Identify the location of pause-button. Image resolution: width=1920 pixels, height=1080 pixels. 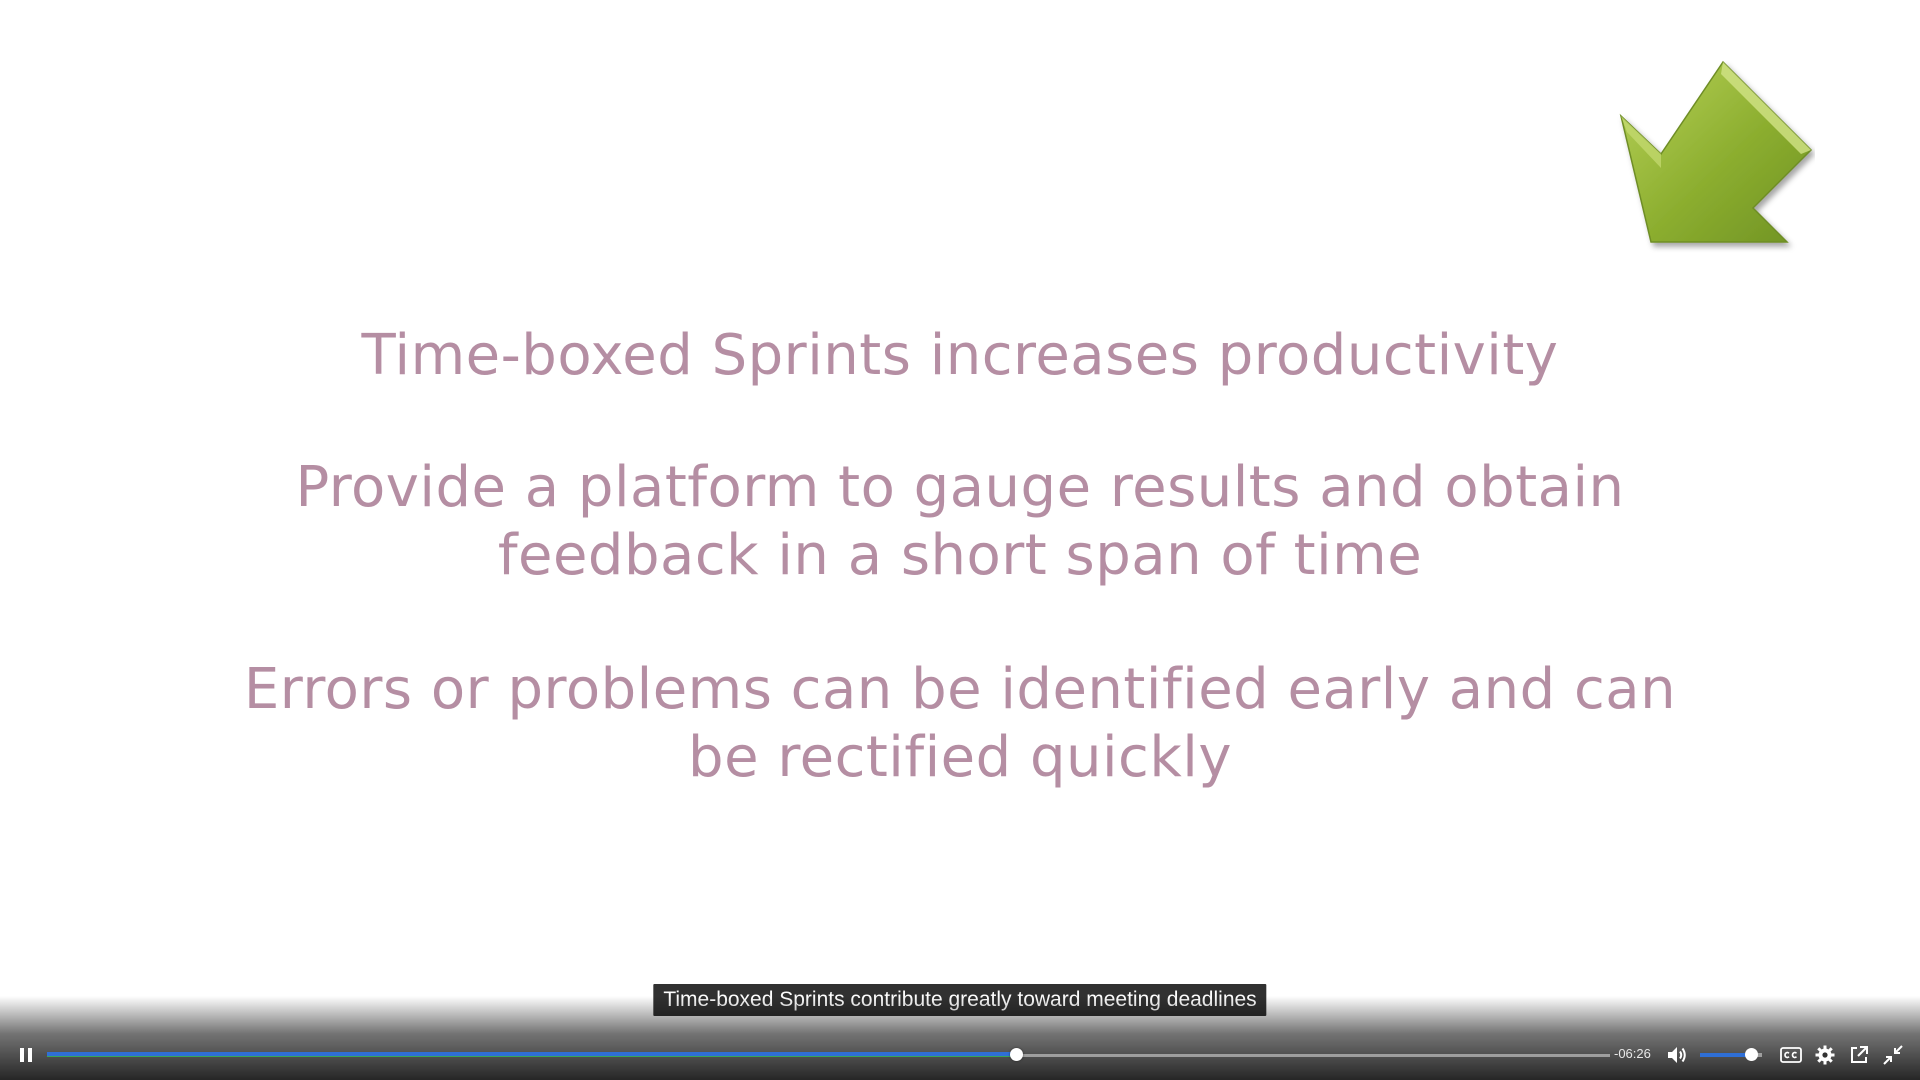
(26, 1055).